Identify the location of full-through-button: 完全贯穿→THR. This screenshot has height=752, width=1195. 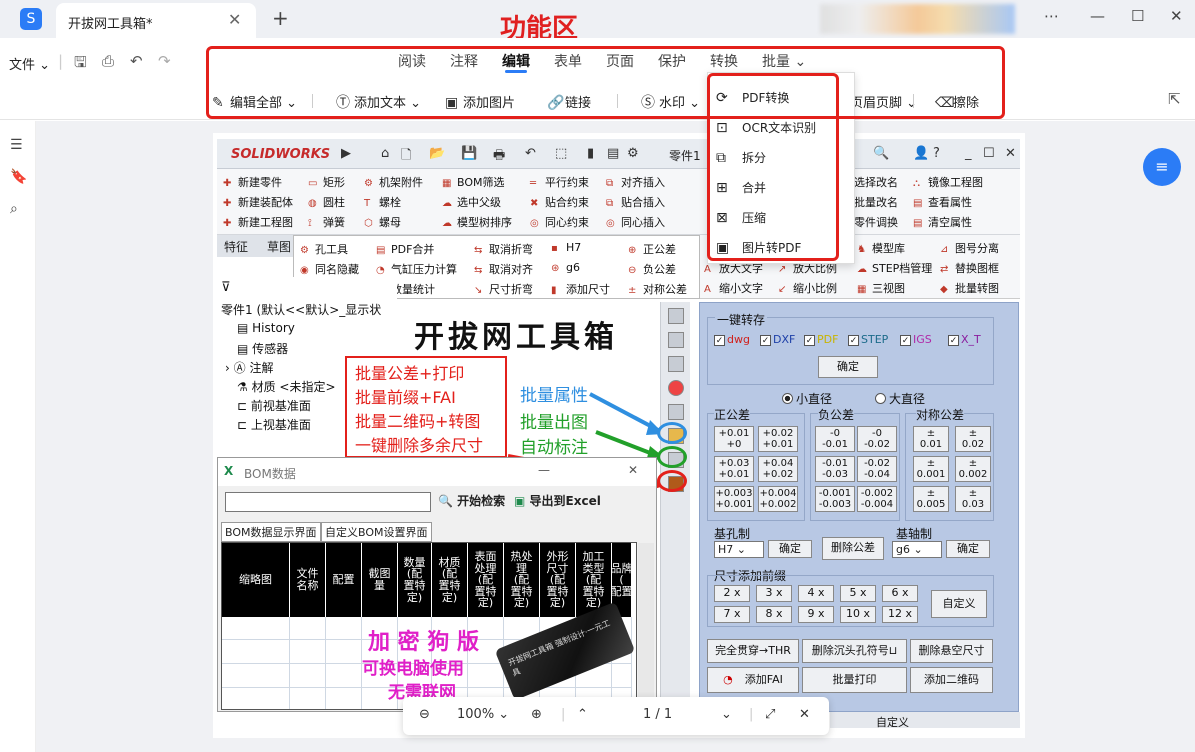
(753, 651).